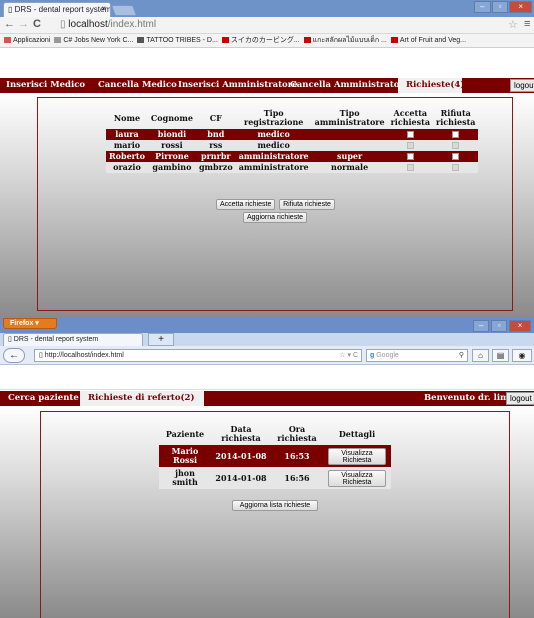 Image resolution: width=534 pixels, height=618 pixels. What do you see at coordinates (267, 339) in the screenshot?
I see `firefox-tabbar: ▯ DRS - dental report system +` at bounding box center [267, 339].